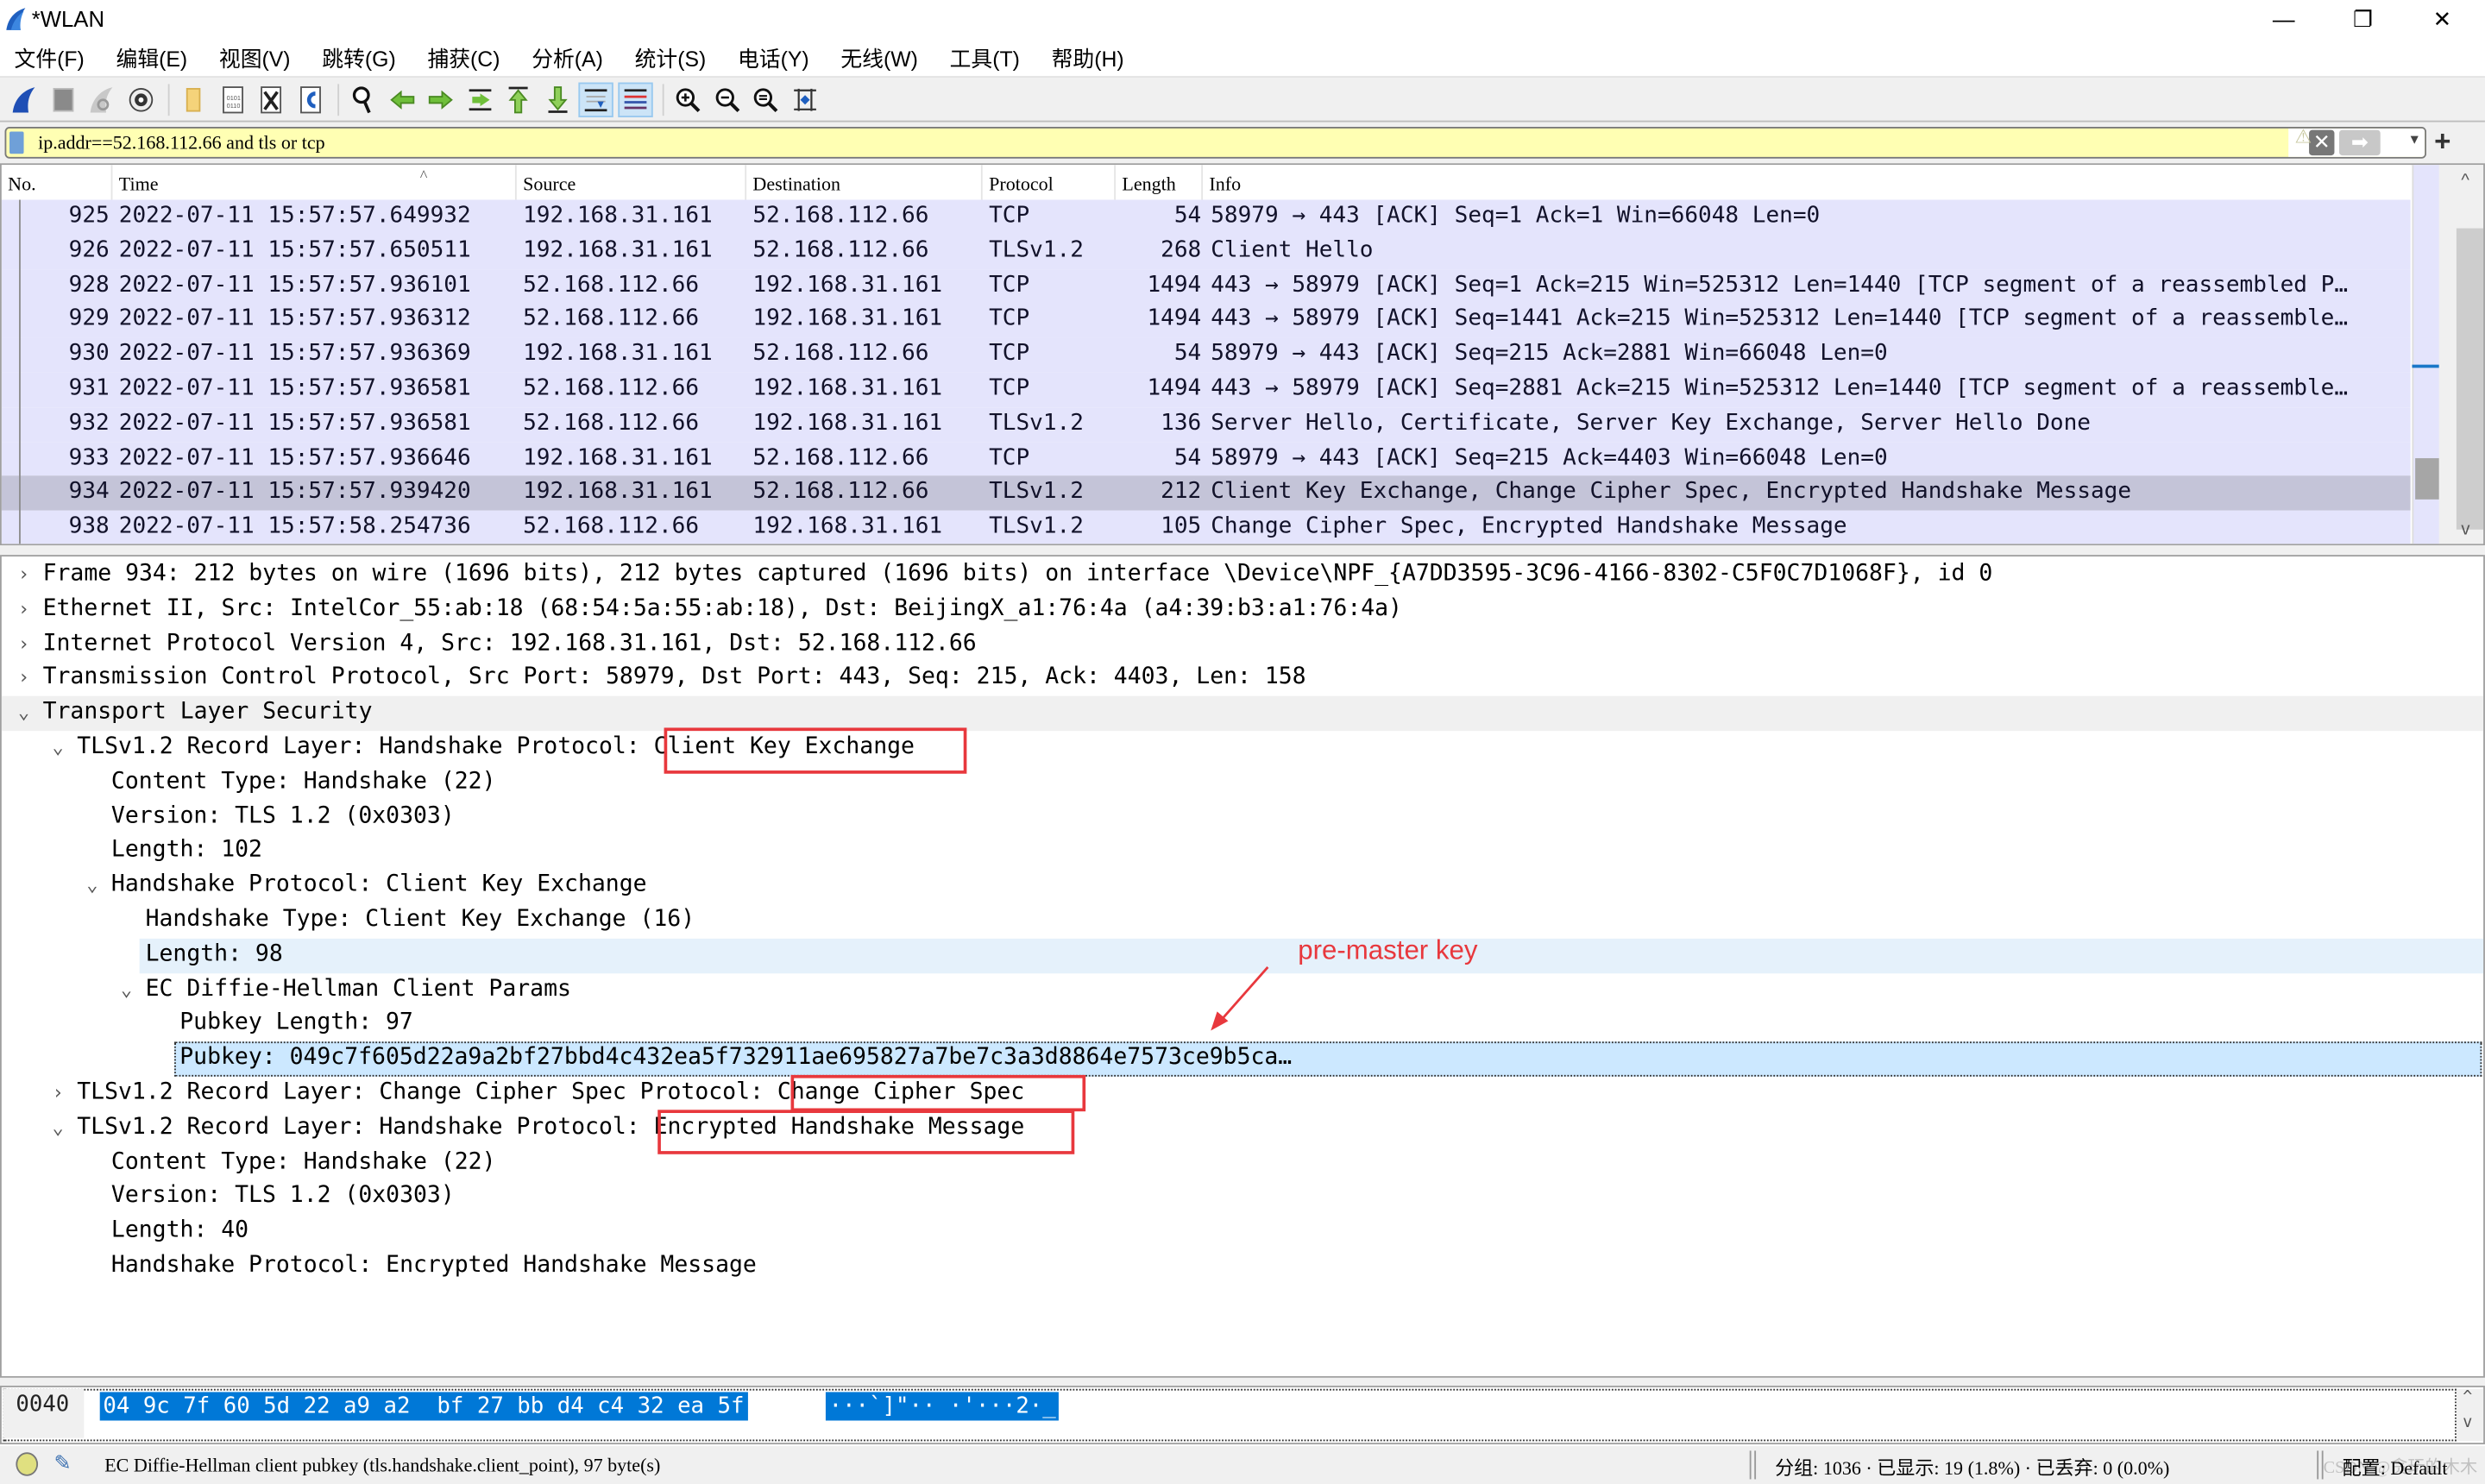  Describe the element at coordinates (359, 57) in the screenshot. I see `menu-go: 跳转(G)` at that location.